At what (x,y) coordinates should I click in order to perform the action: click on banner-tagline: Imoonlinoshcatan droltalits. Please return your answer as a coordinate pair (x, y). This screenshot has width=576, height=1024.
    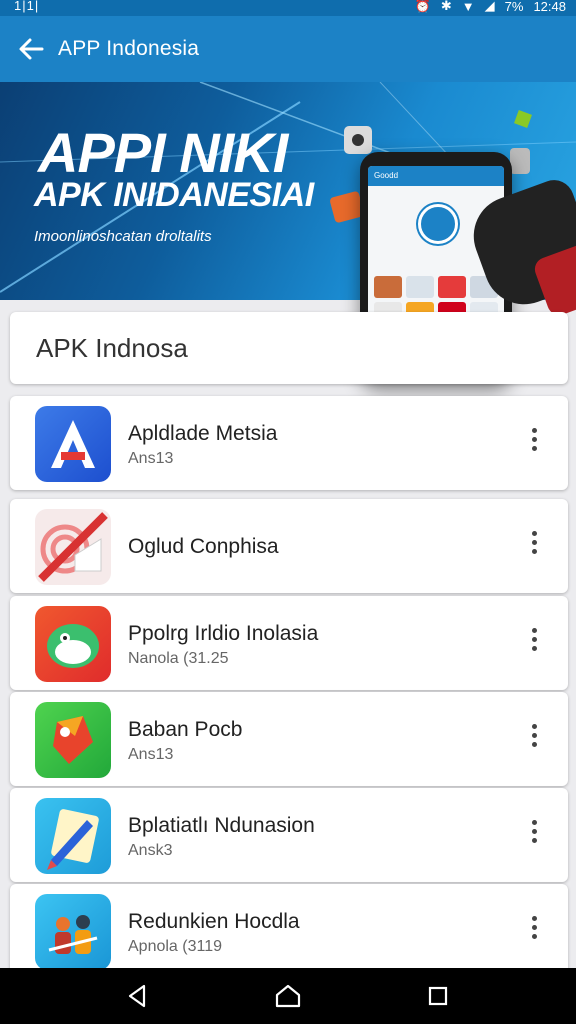
    Looking at the image, I should click on (123, 236).